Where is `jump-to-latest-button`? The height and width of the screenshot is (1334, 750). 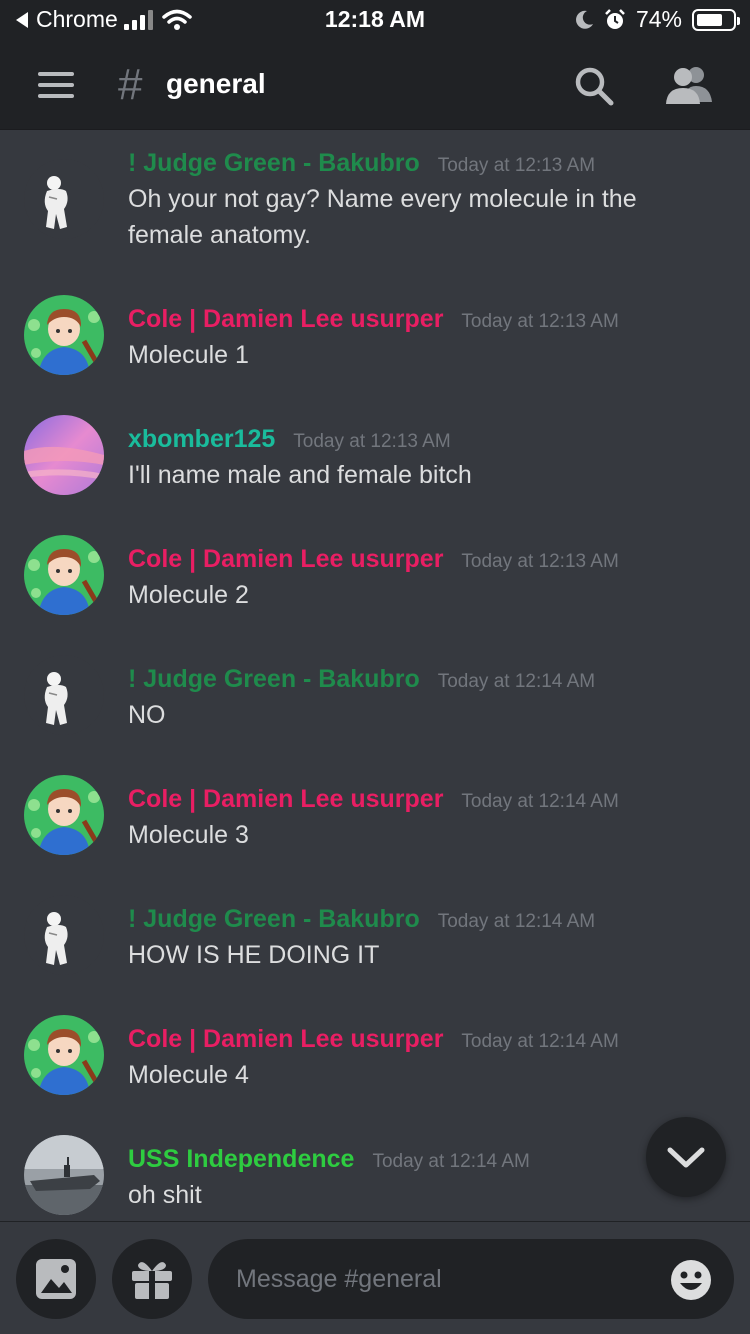
jump-to-latest-button is located at coordinates (686, 1157).